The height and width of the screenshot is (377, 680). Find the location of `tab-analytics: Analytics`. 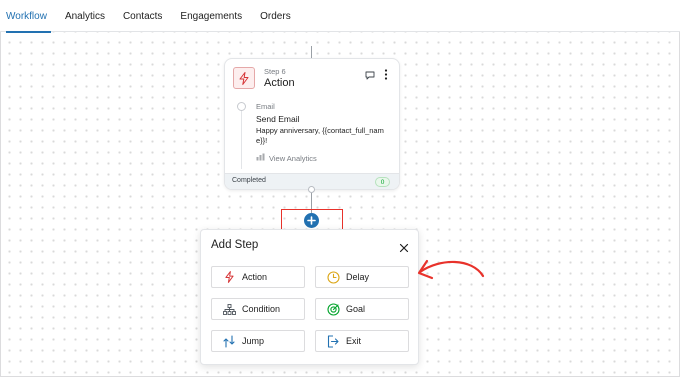

tab-analytics: Analytics is located at coordinates (86, 16).